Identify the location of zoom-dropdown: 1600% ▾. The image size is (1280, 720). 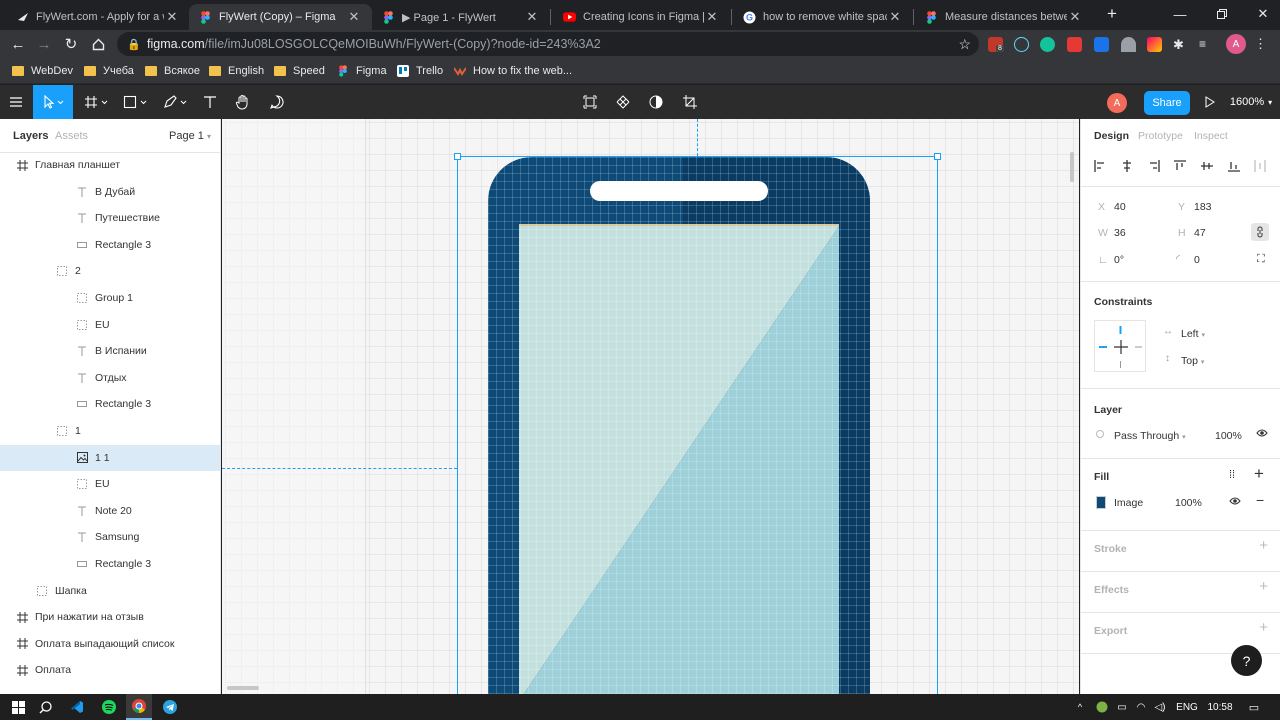
(1251, 102).